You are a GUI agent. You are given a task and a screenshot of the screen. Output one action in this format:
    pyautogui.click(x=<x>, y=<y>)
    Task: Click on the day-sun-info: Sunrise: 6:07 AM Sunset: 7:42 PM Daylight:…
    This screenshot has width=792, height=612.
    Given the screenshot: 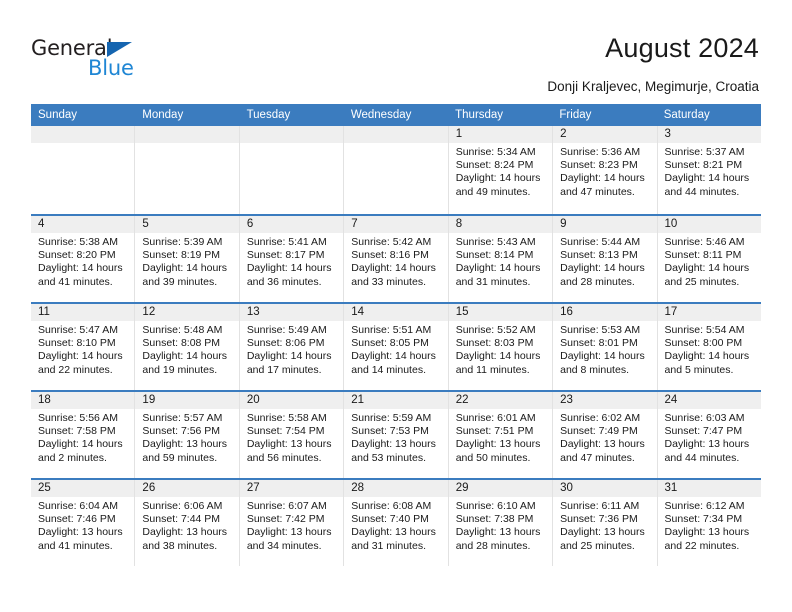 What is the action you would take?
    pyautogui.click(x=291, y=525)
    